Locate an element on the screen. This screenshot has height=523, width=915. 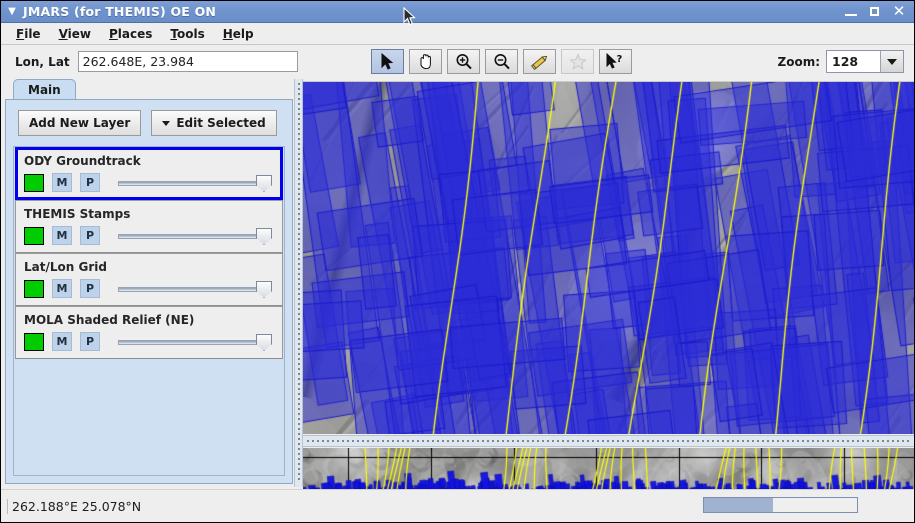
menu-help: Help is located at coordinates (238, 34).